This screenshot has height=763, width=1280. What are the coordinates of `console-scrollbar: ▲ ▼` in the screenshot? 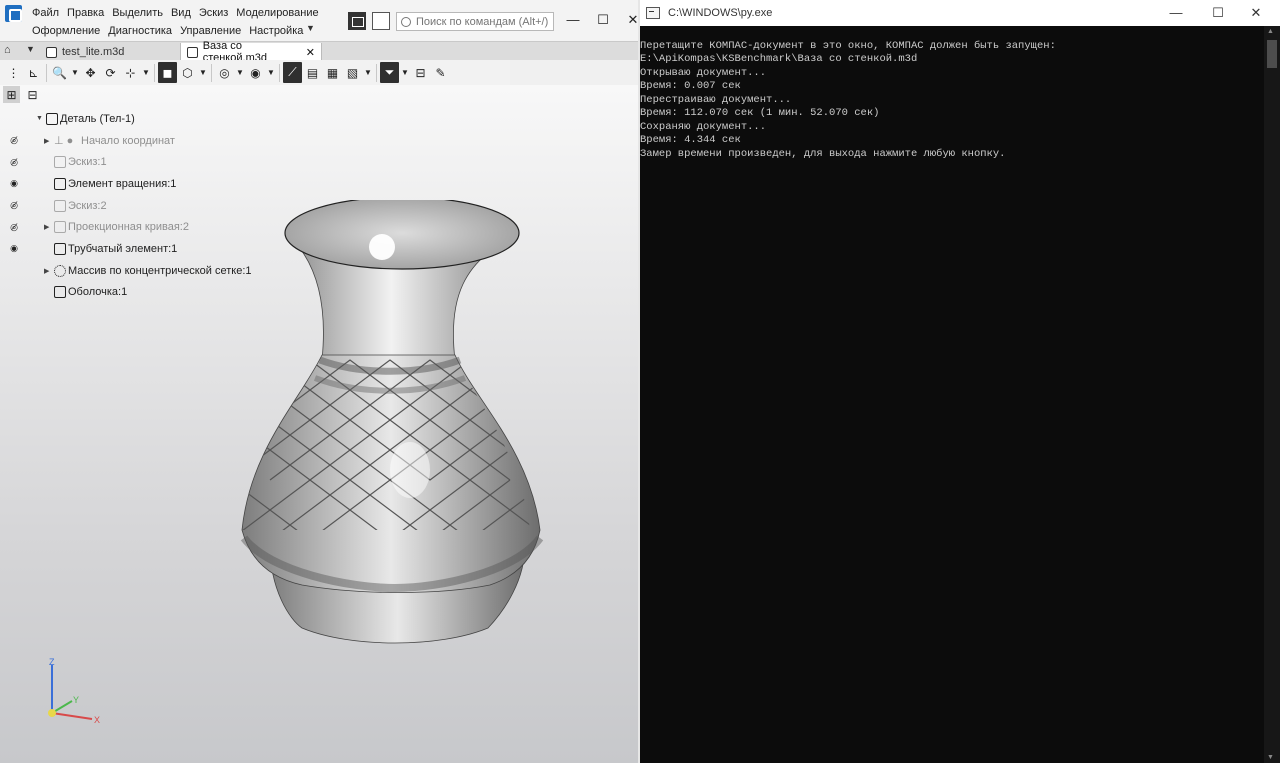 It's located at (1272, 394).